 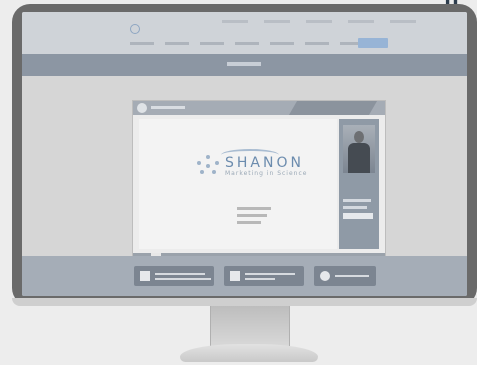 I want to click on page-title, so click(x=244, y=64).